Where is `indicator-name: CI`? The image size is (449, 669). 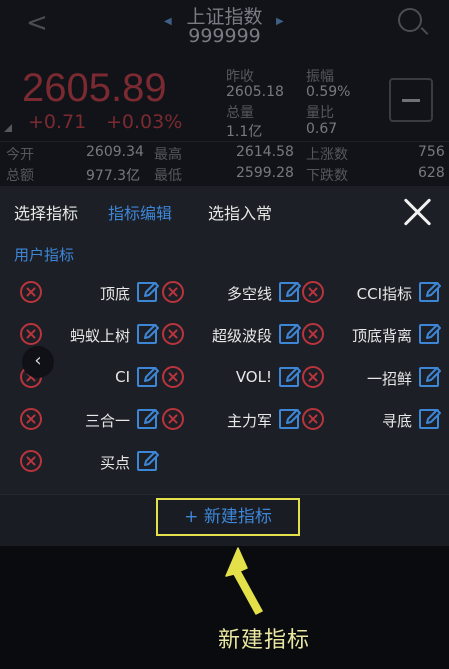 indicator-name: CI is located at coordinates (122, 377).